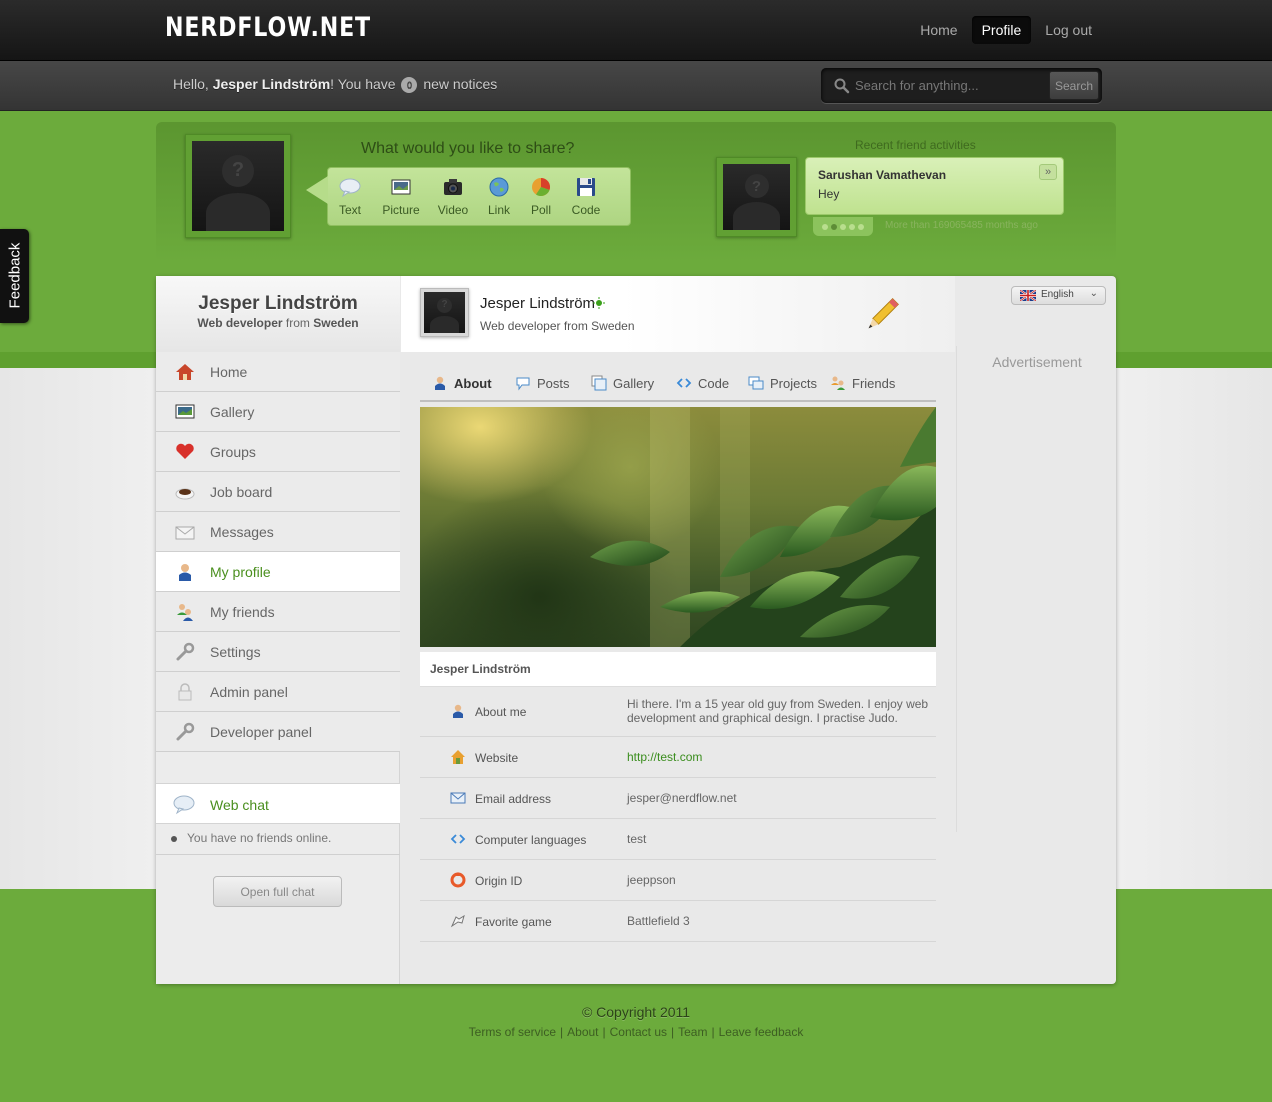 This screenshot has height=1102, width=1272. What do you see at coordinates (636, 30) in the screenshot?
I see `top-bar: NERDFLOW.NET Home Profile Log out` at bounding box center [636, 30].